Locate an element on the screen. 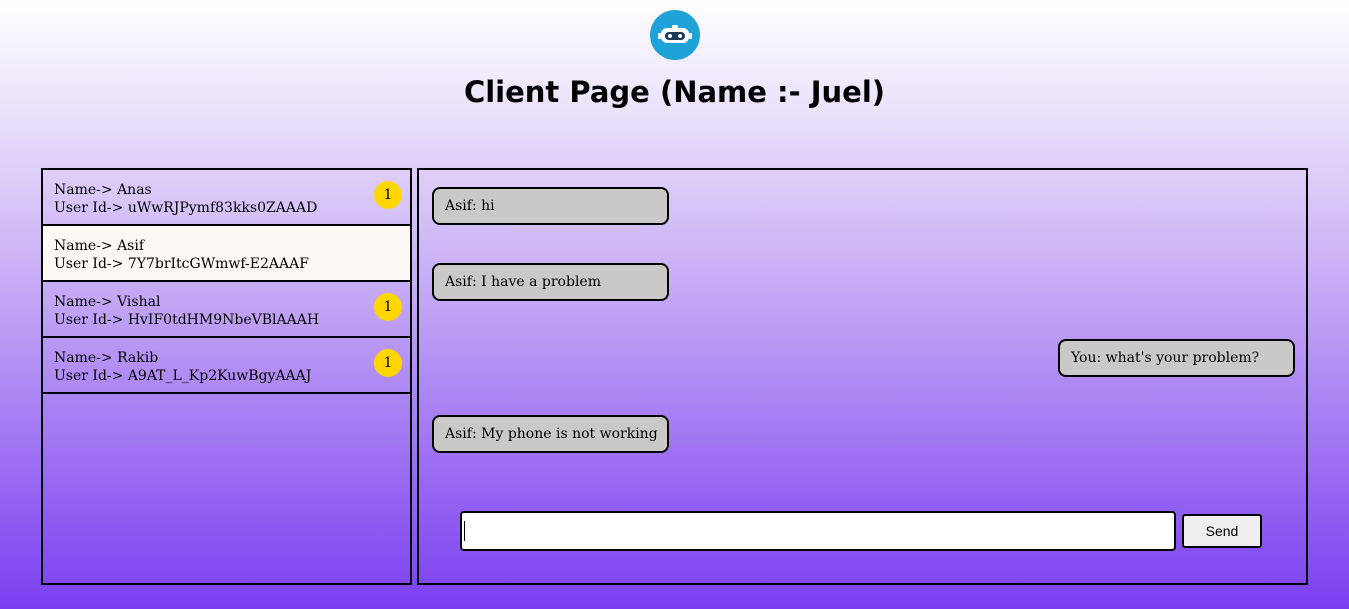 The height and width of the screenshot is (609, 1349). user-name: Name-> Asif is located at coordinates (99, 246).